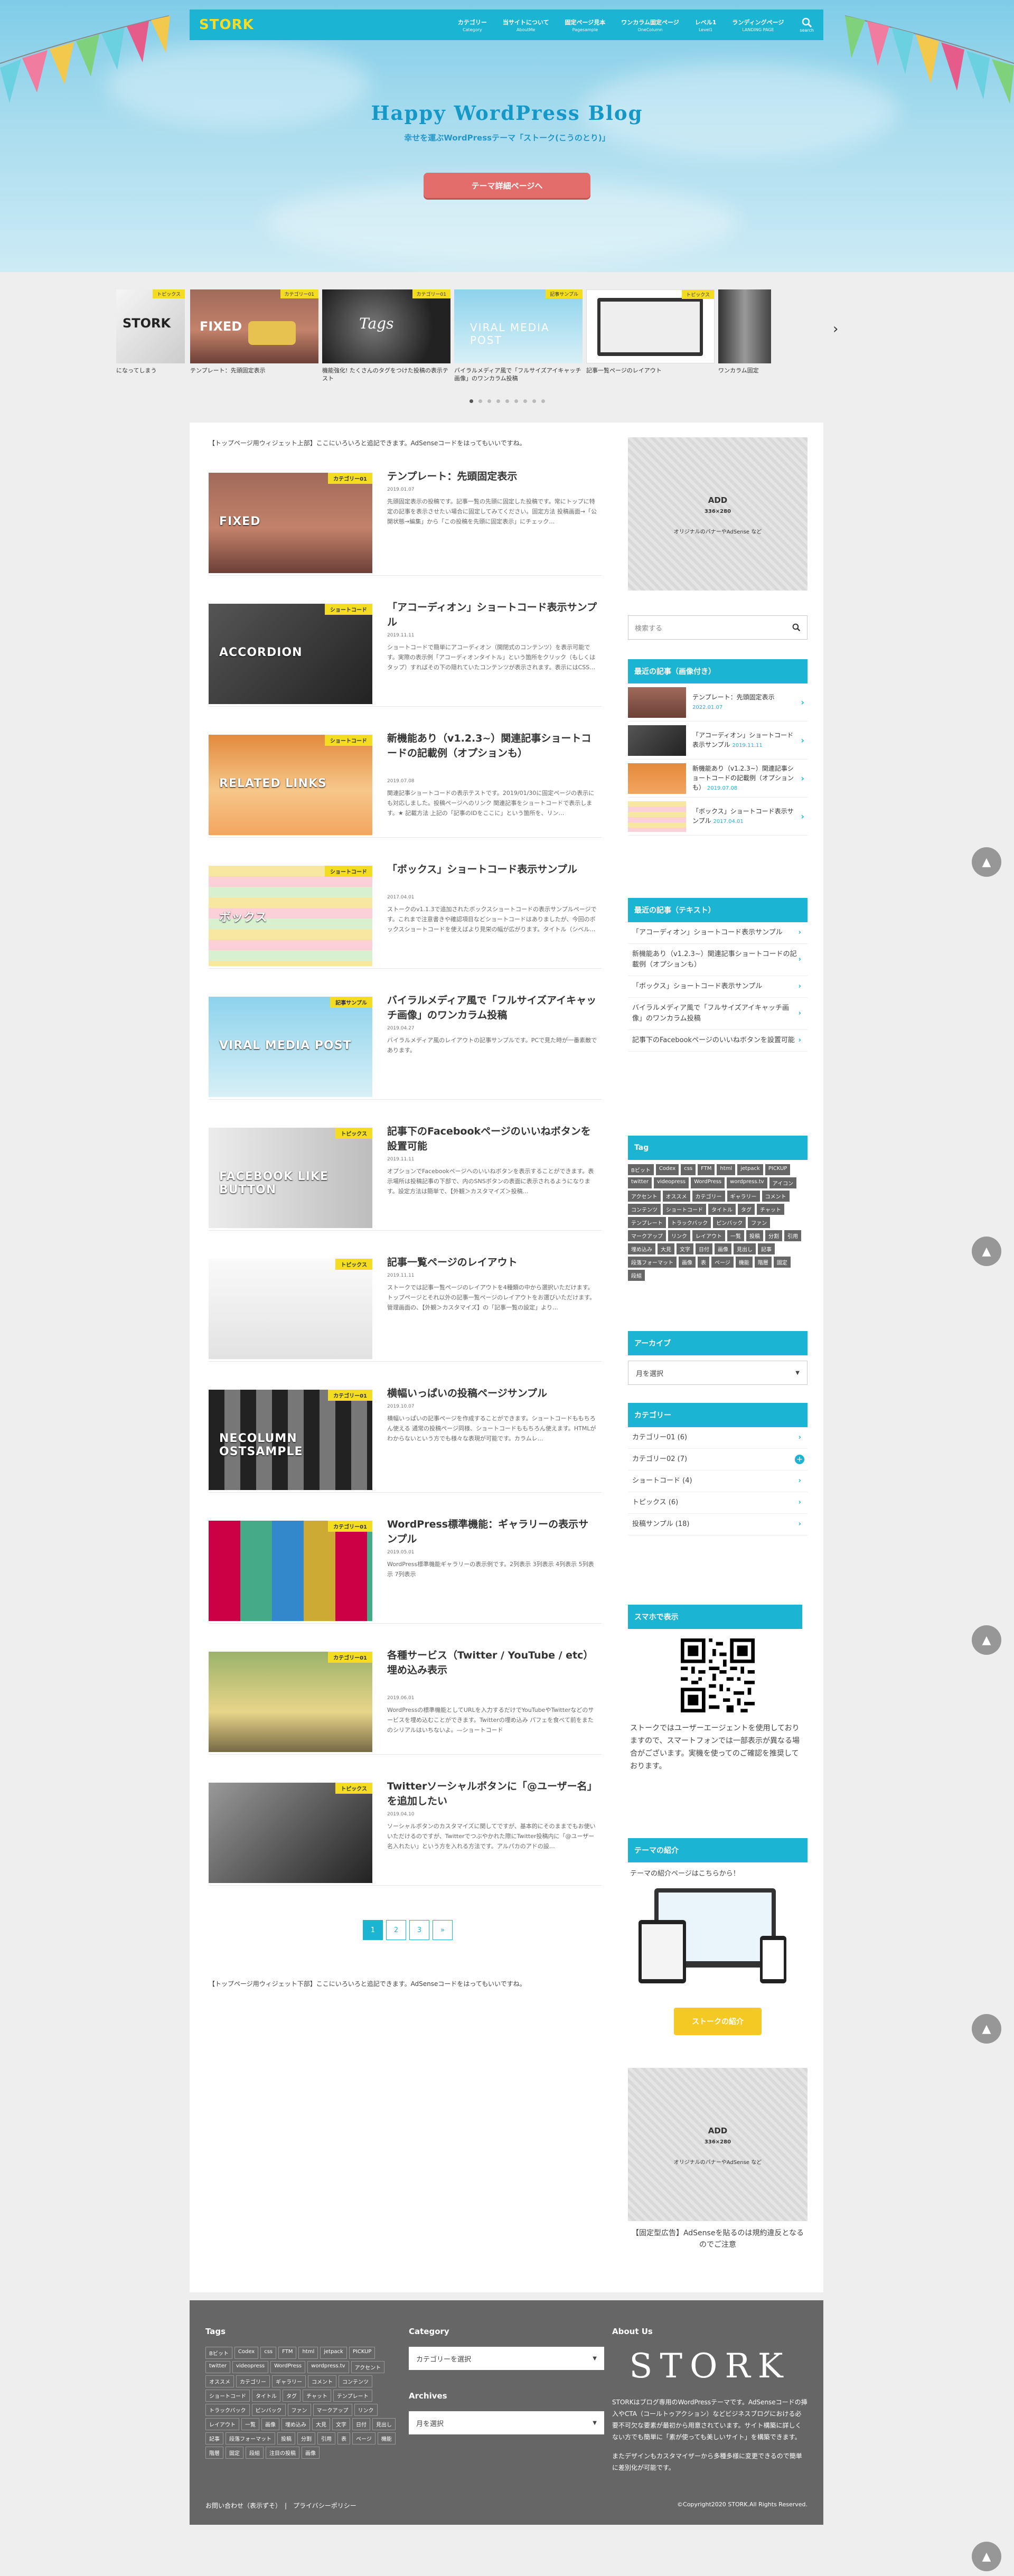  I want to click on tag-link: 固定, so click(782, 1262).